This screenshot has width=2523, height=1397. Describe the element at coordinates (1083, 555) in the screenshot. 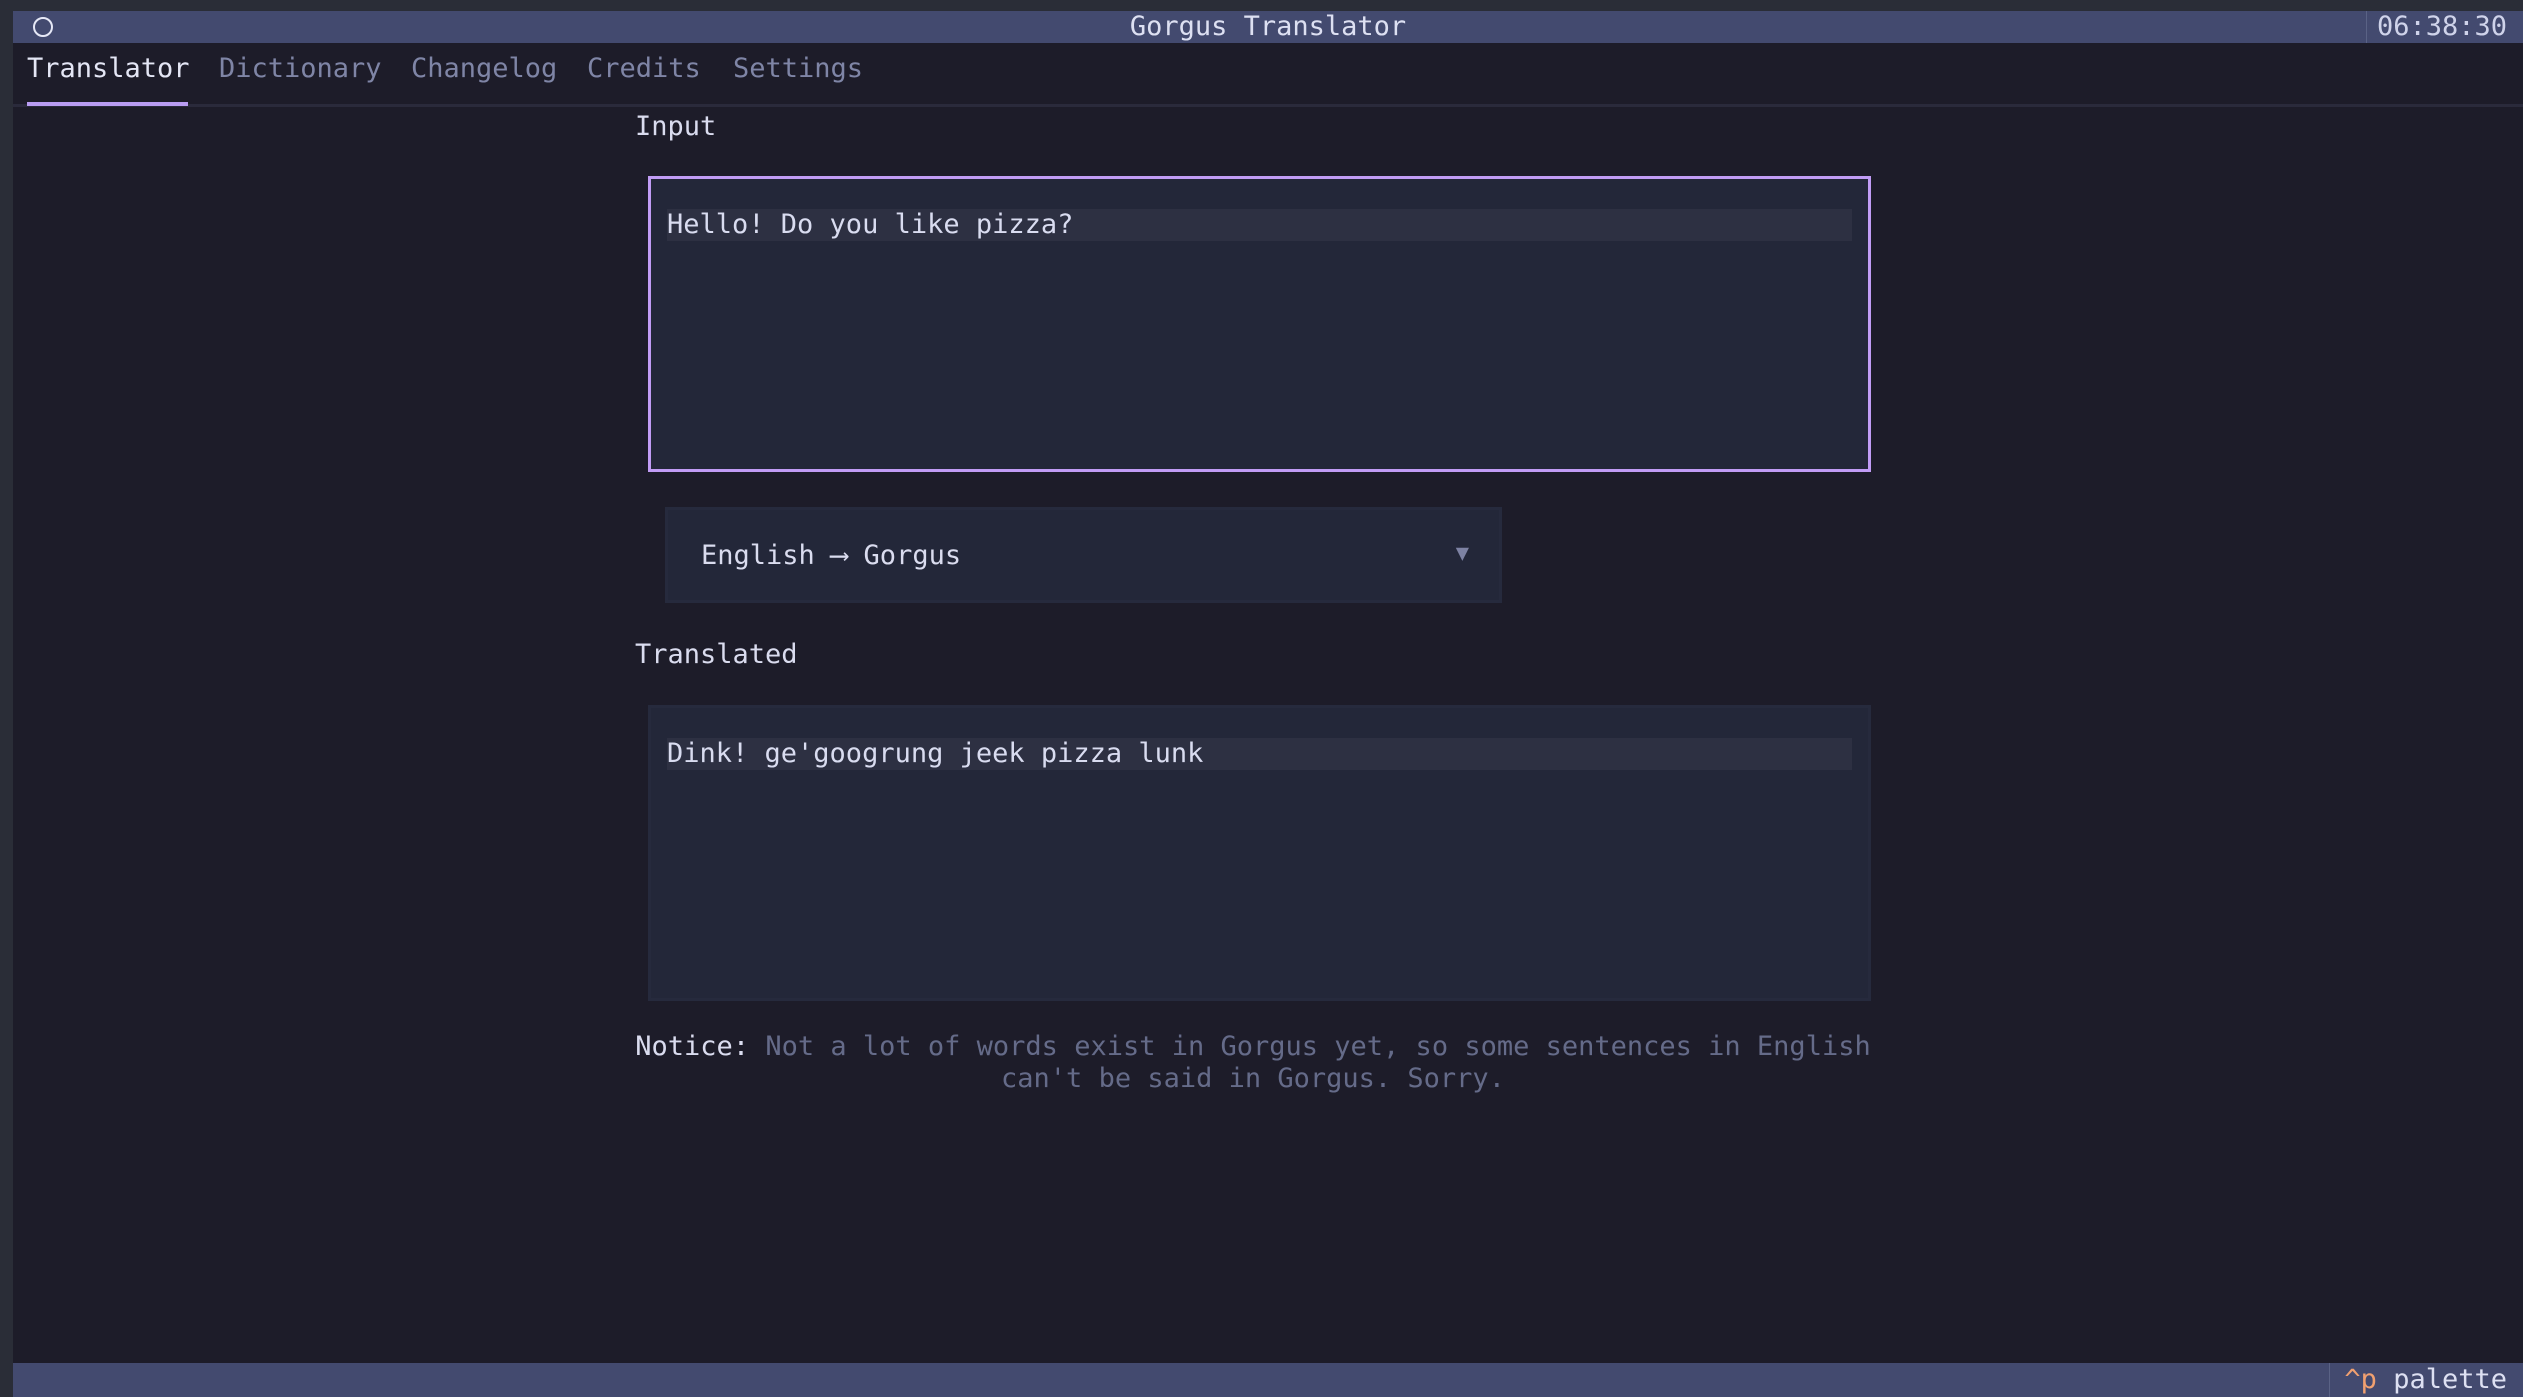

I see `language-select: English ⟶ Gorgus ▼` at that location.